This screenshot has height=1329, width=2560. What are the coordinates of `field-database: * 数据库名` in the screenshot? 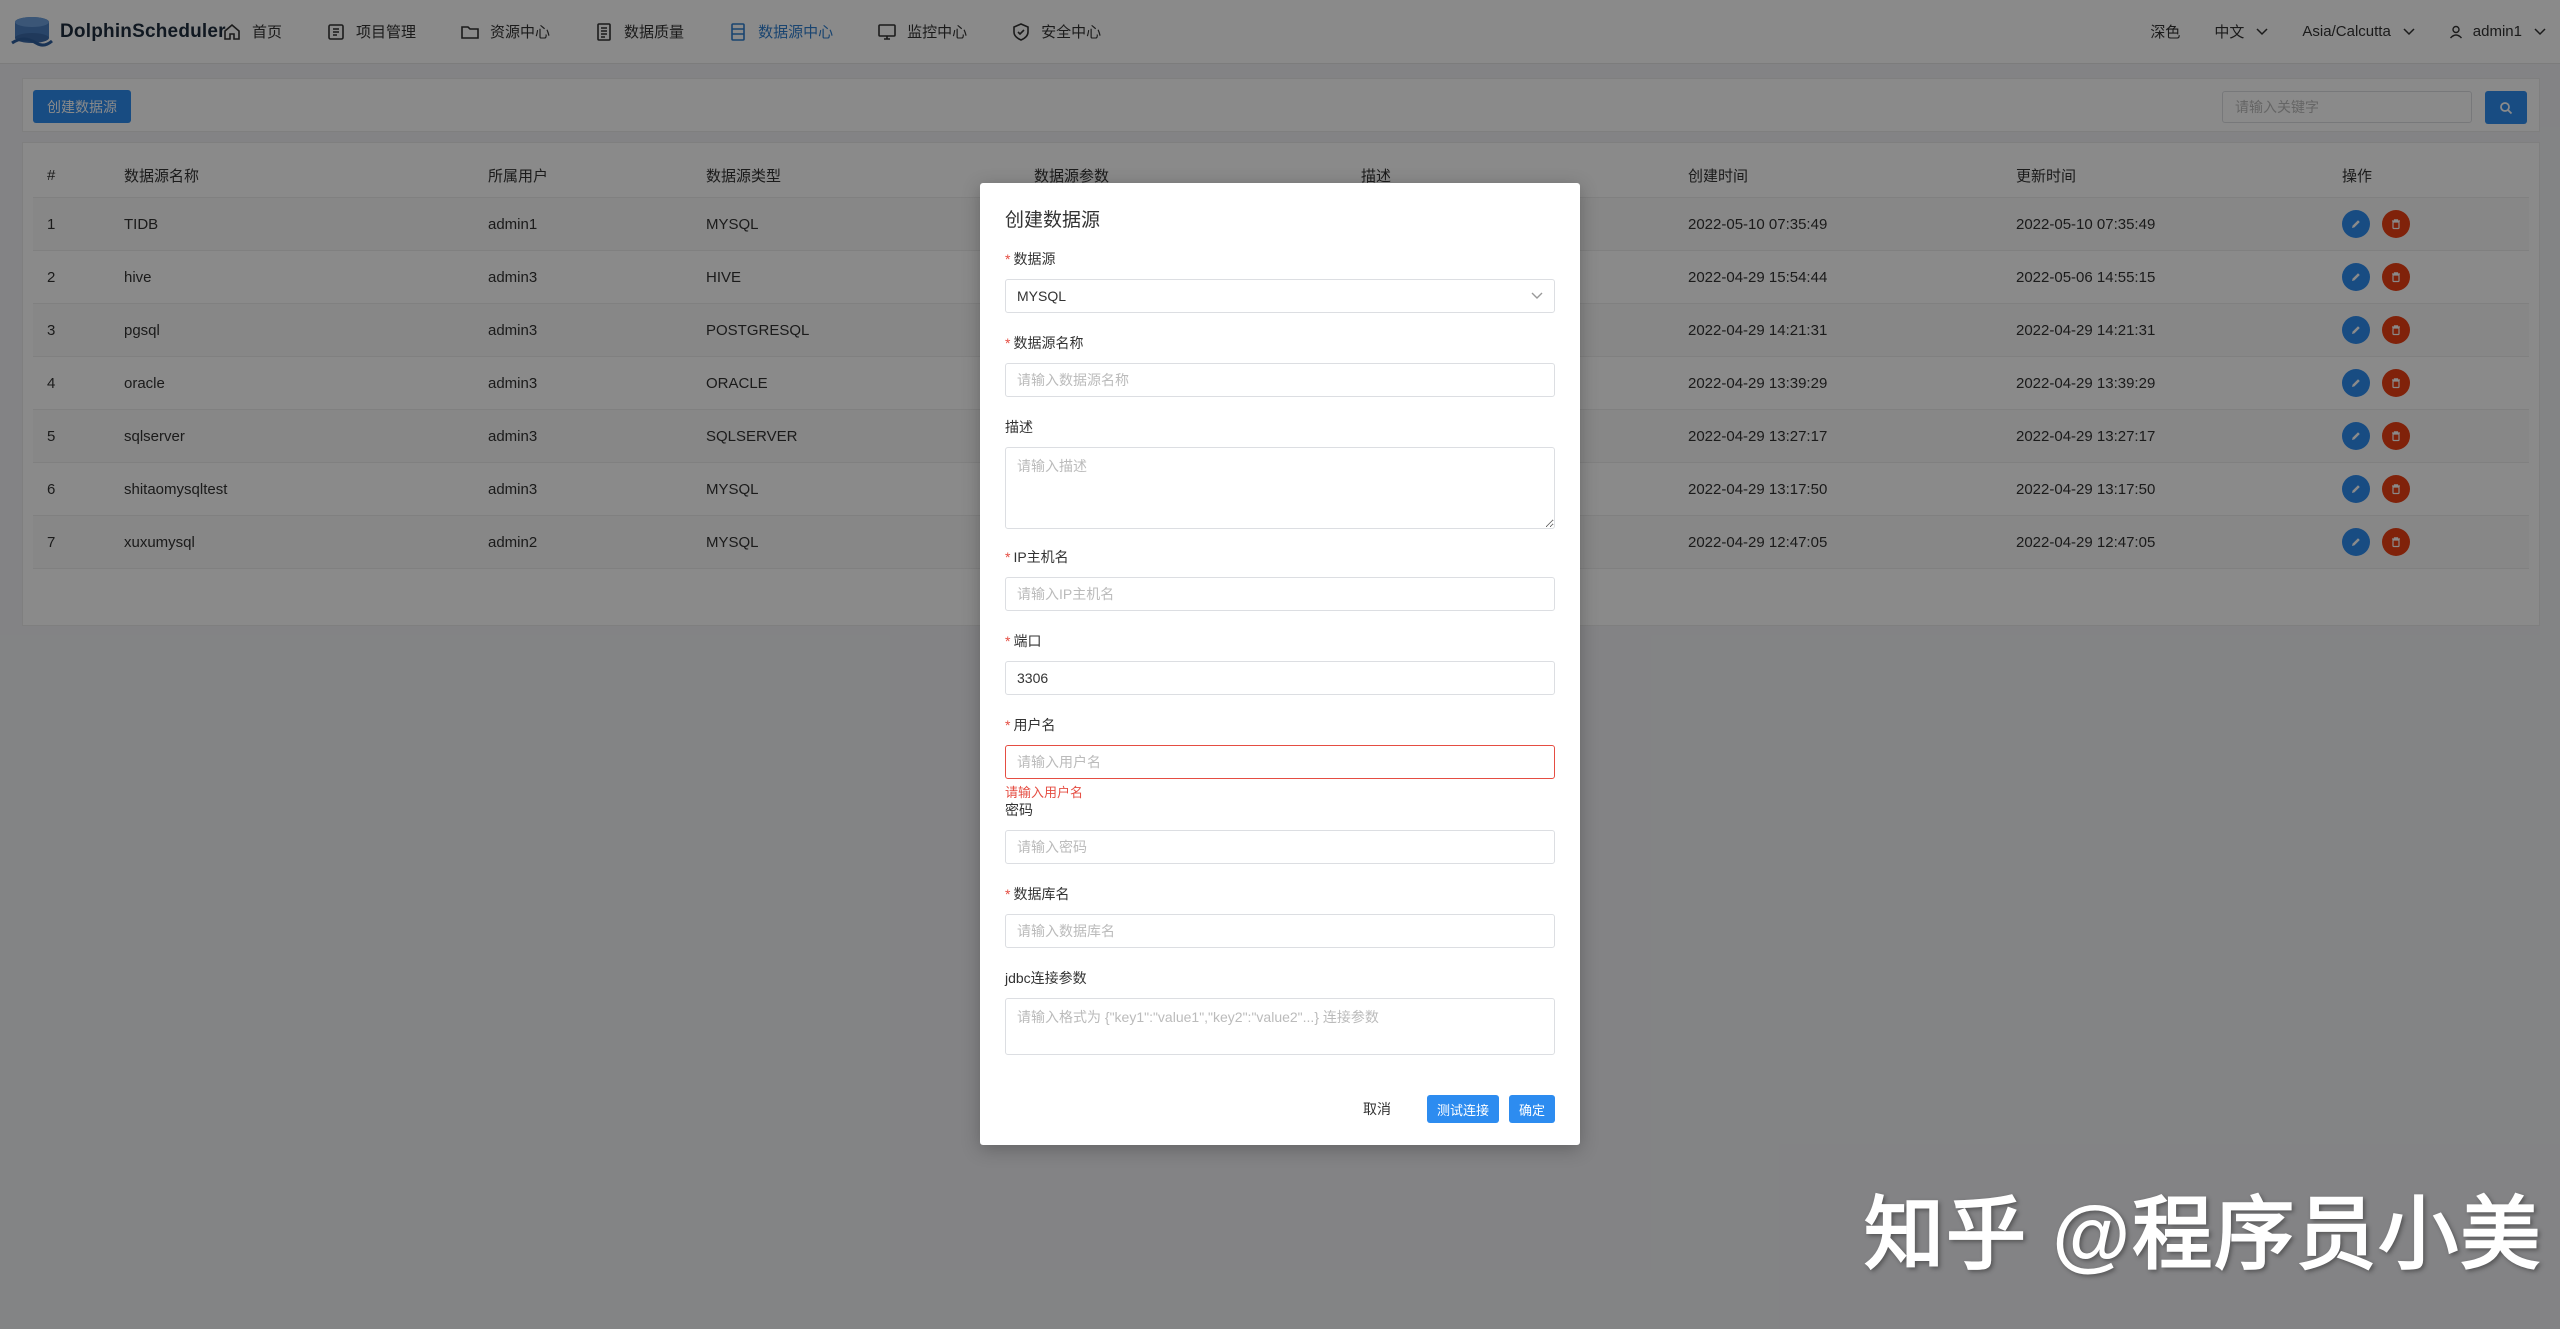 It's located at (1280, 916).